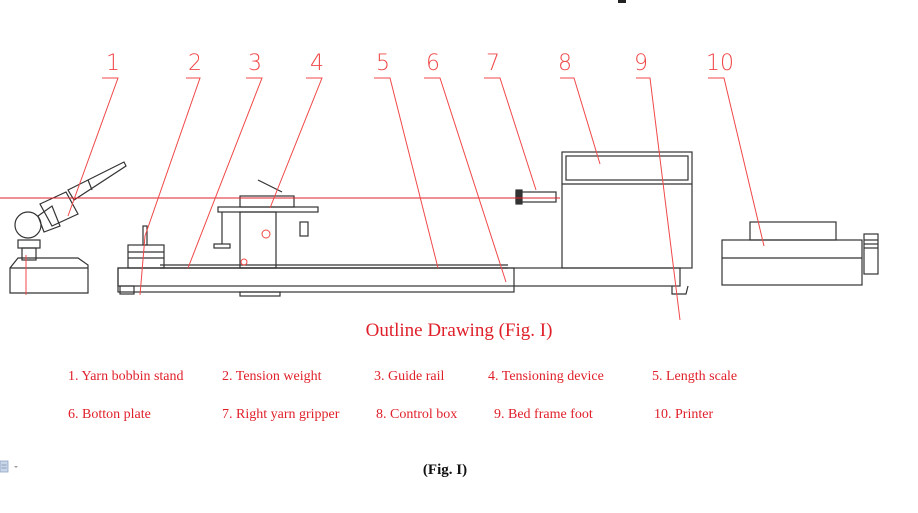 The image size is (918, 513). What do you see at coordinates (417, 414) in the screenshot?
I see `legend-item: 8. Control box` at bounding box center [417, 414].